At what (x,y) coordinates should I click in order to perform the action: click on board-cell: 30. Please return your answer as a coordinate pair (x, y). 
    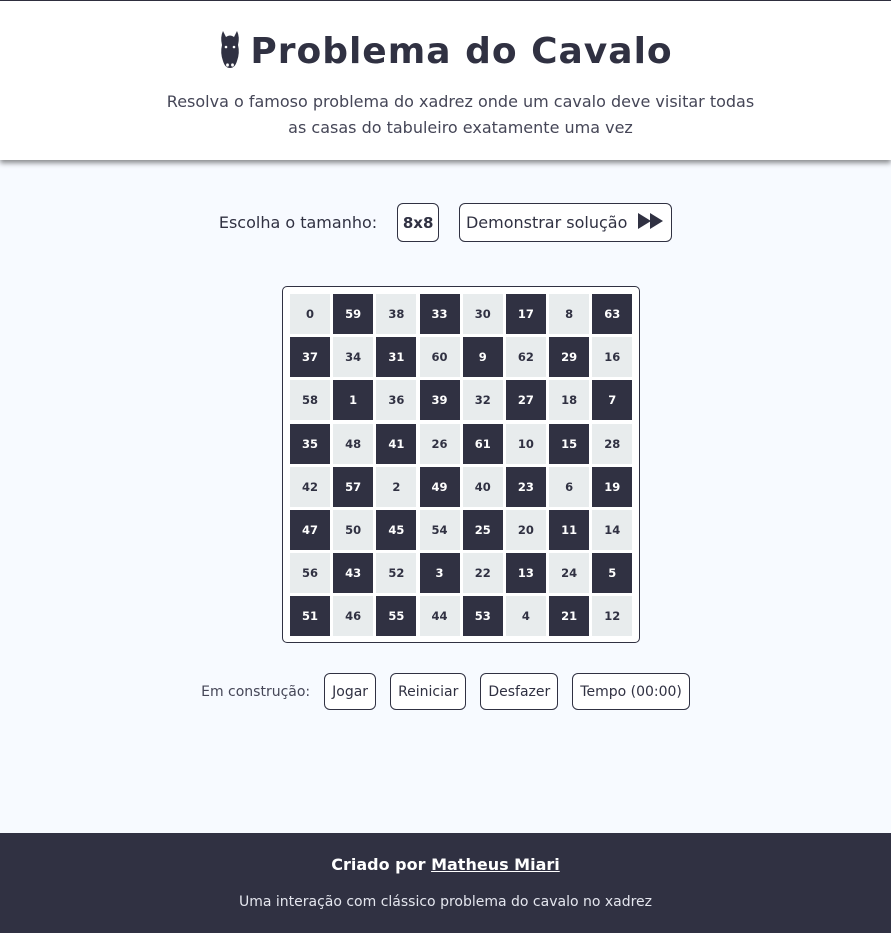
    Looking at the image, I should click on (482, 314).